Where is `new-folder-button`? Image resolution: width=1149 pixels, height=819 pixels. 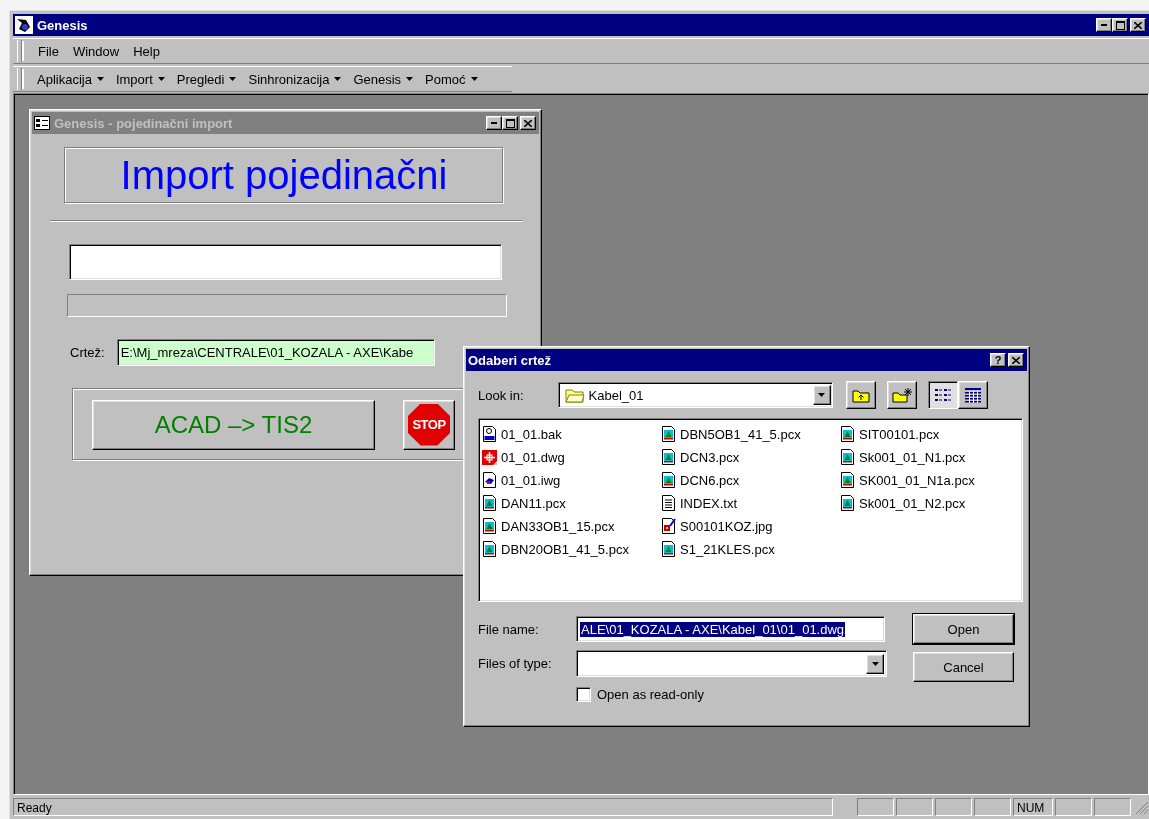 new-folder-button is located at coordinates (901, 395).